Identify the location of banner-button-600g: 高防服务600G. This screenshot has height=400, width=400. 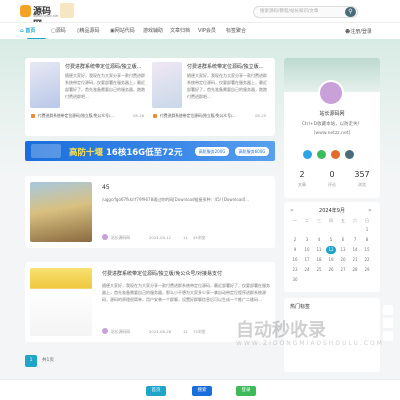
(252, 151).